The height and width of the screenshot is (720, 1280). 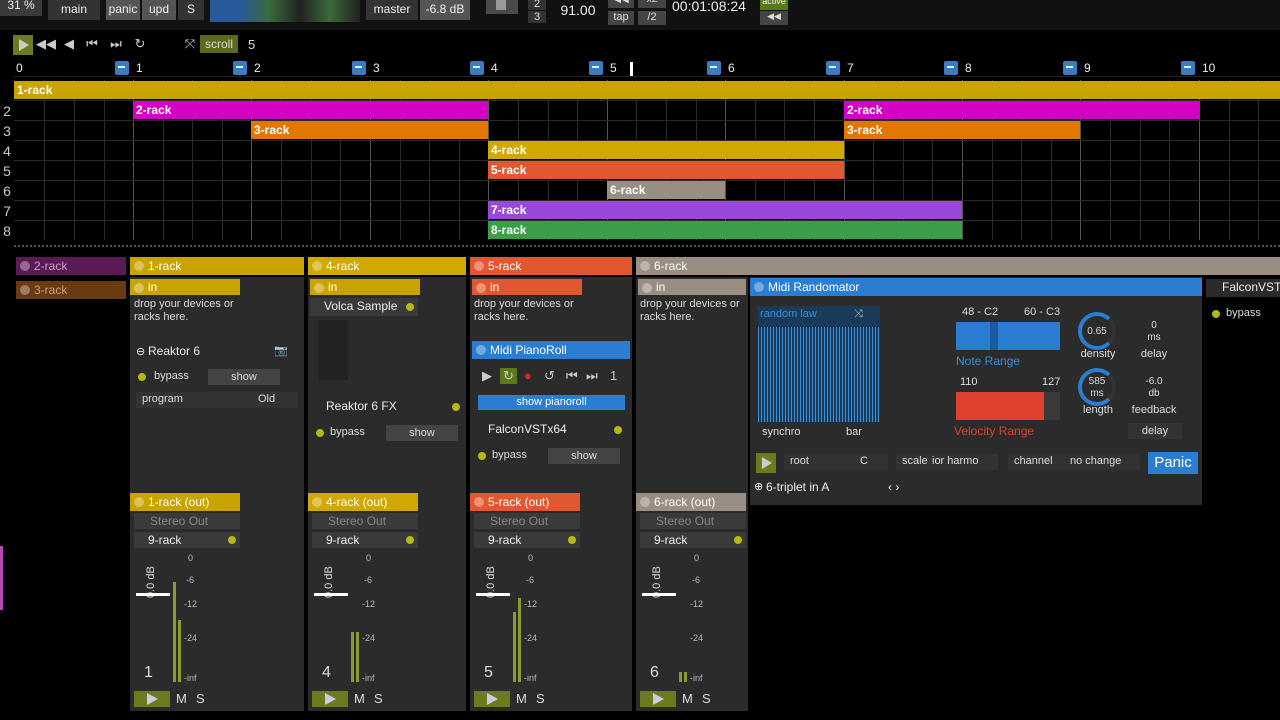 What do you see at coordinates (92, 44) in the screenshot?
I see `skip-start-icon: ⏮` at bounding box center [92, 44].